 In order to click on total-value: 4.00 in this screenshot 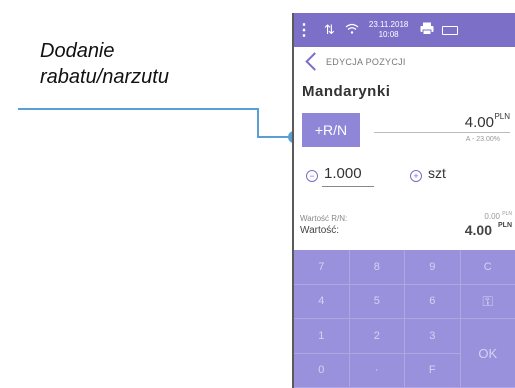, I will do `click(478, 230)`.